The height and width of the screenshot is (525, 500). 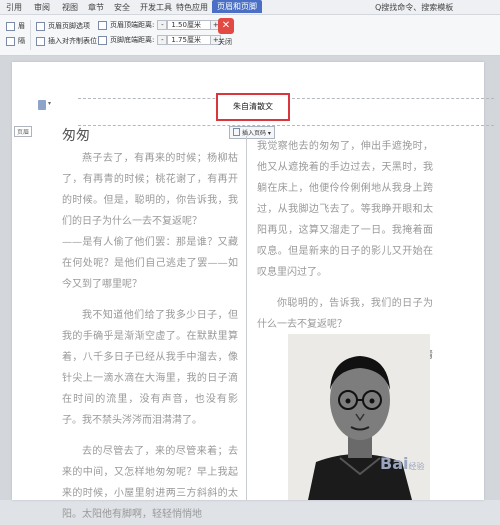 What do you see at coordinates (14, 7) in the screenshot?
I see `tab-references: 引用` at bounding box center [14, 7].